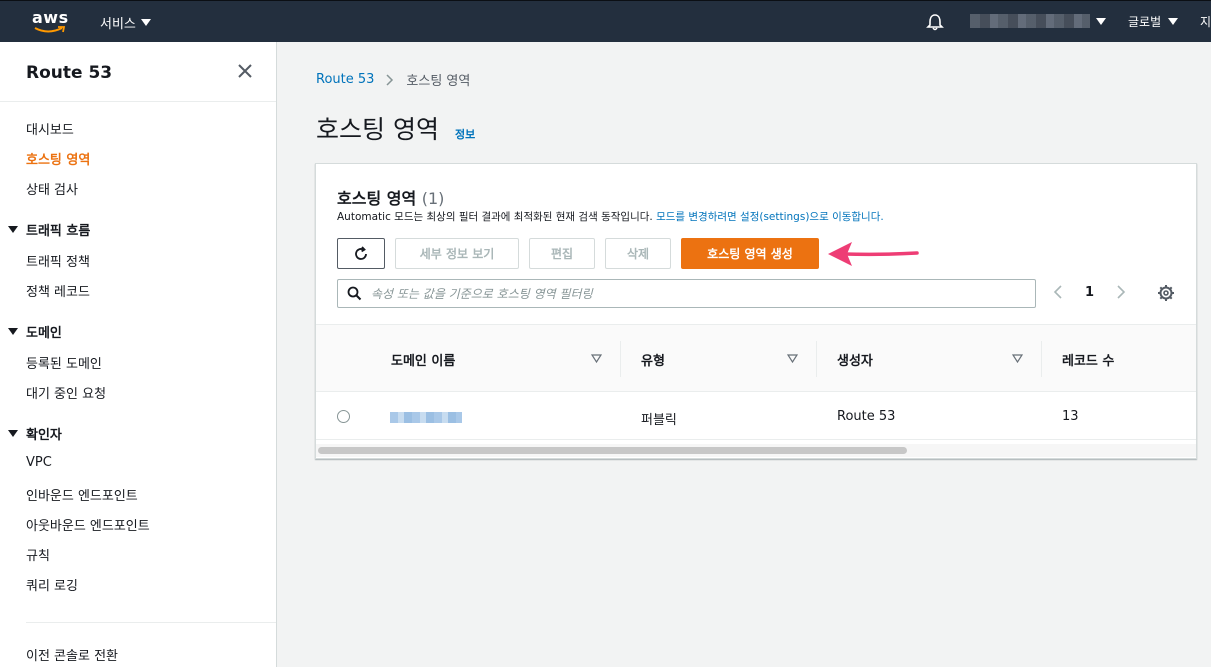 The image size is (1211, 667). What do you see at coordinates (245, 71) in the screenshot?
I see `close-icon` at bounding box center [245, 71].